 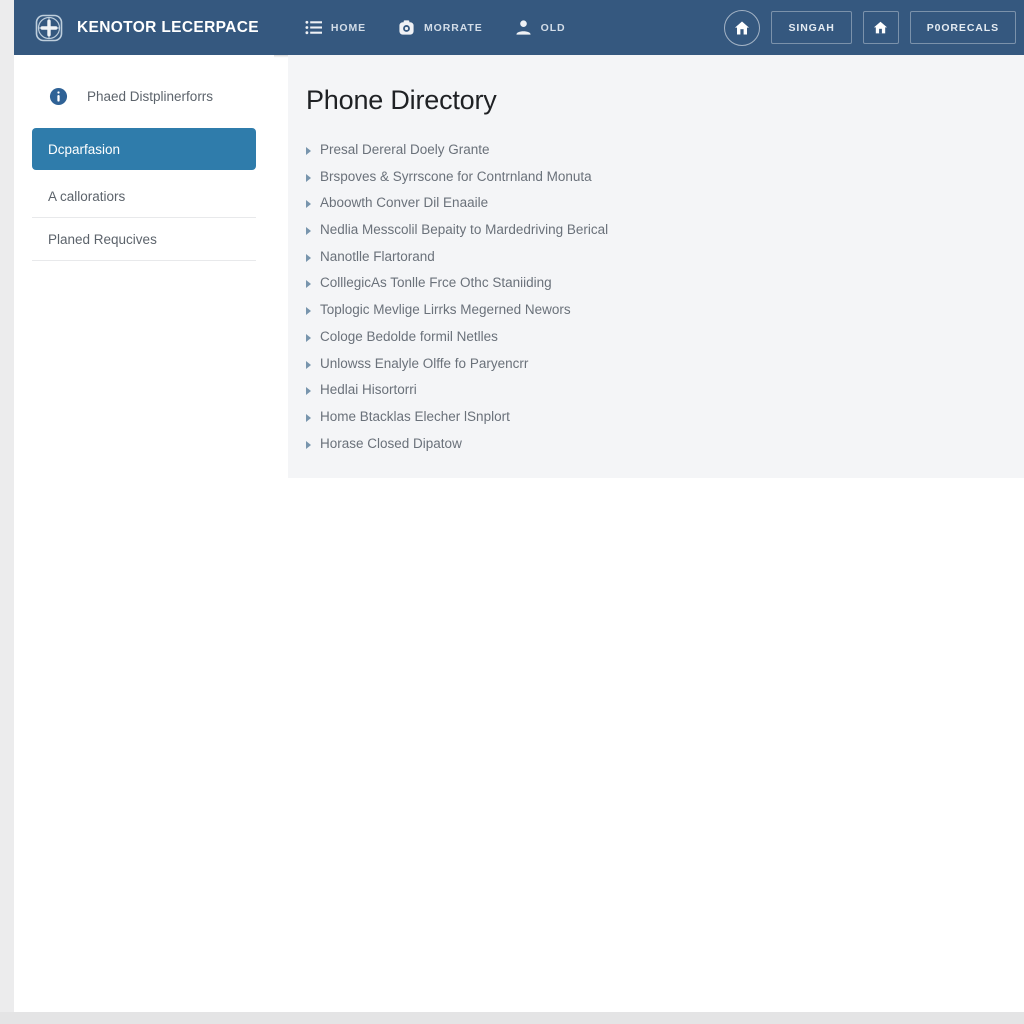 I want to click on sidebar-item-dcparfasion: Dcparfasion, so click(x=144, y=149).